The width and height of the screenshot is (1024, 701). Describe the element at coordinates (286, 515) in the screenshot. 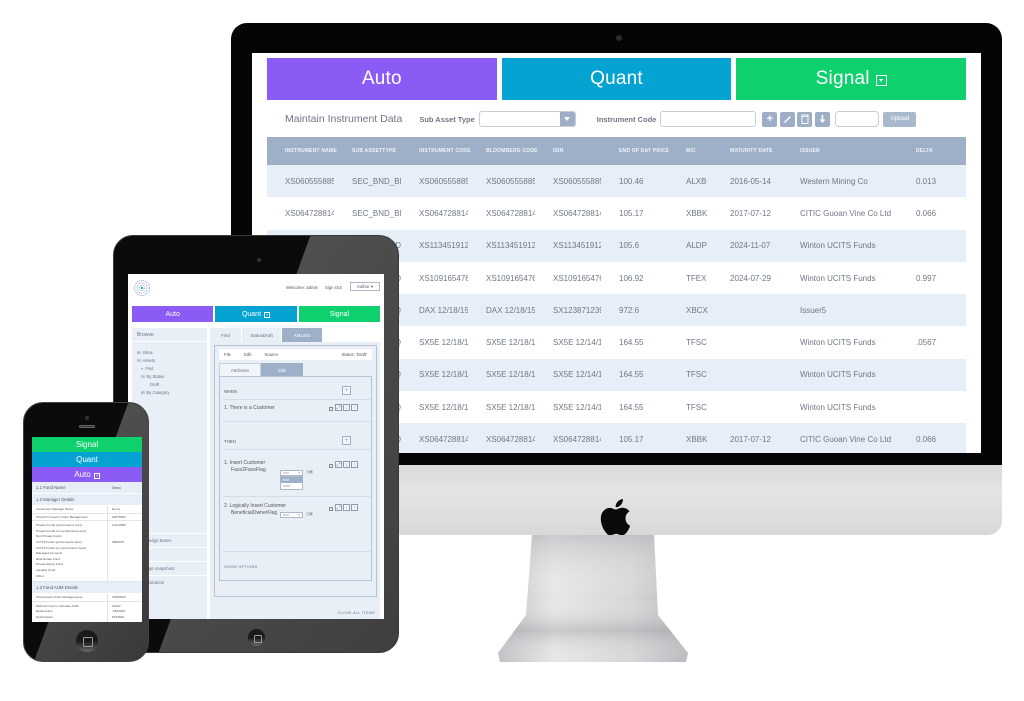

I see `select-value: true` at that location.